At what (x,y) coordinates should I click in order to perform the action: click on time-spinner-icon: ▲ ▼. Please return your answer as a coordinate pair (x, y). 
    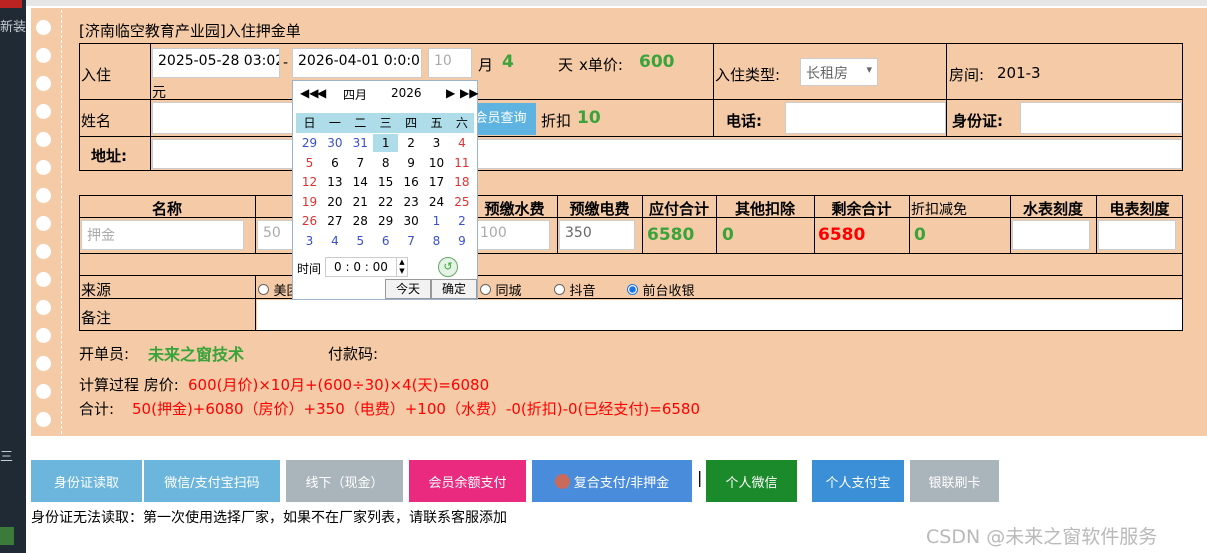
    Looking at the image, I should click on (402, 267).